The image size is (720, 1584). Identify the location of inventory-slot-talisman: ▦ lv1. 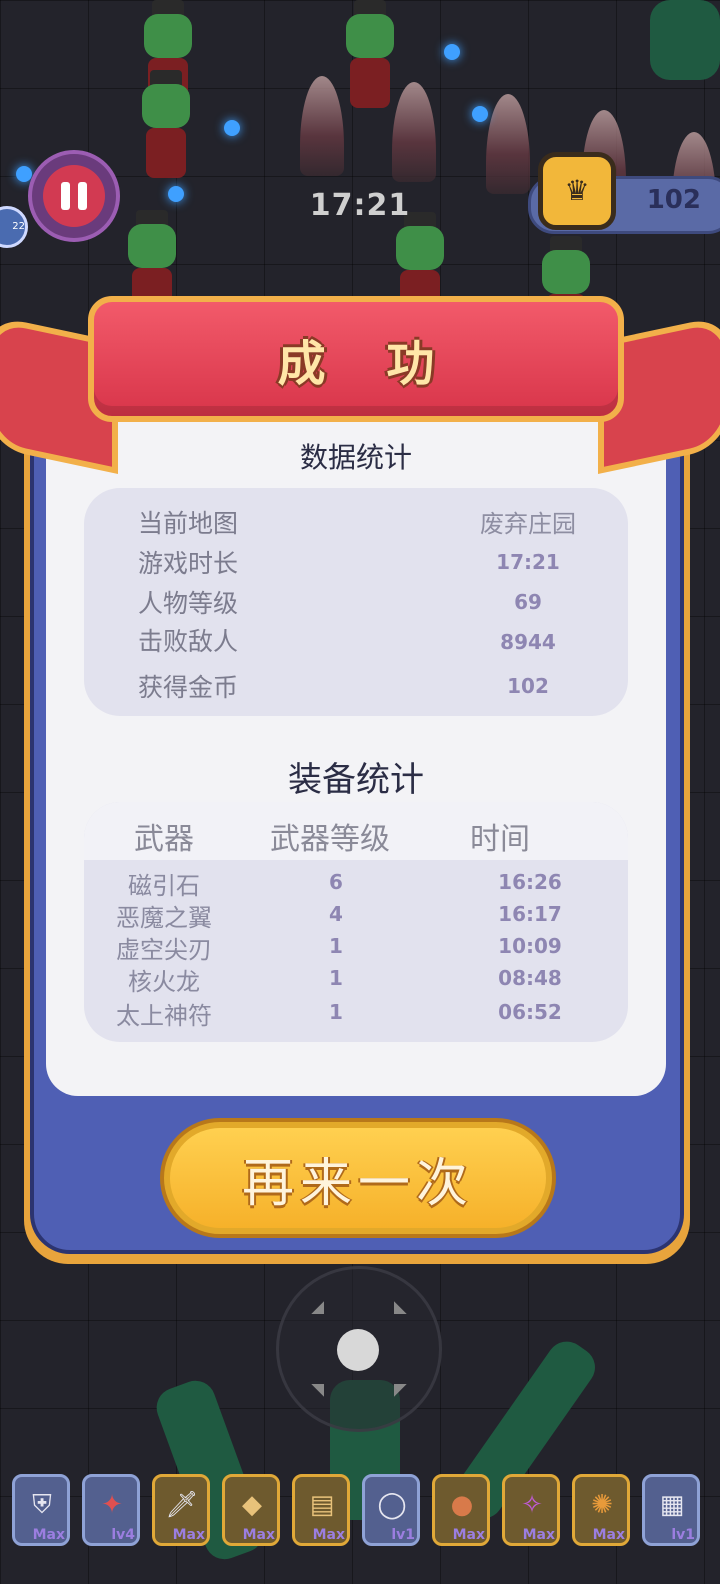
(671, 1510).